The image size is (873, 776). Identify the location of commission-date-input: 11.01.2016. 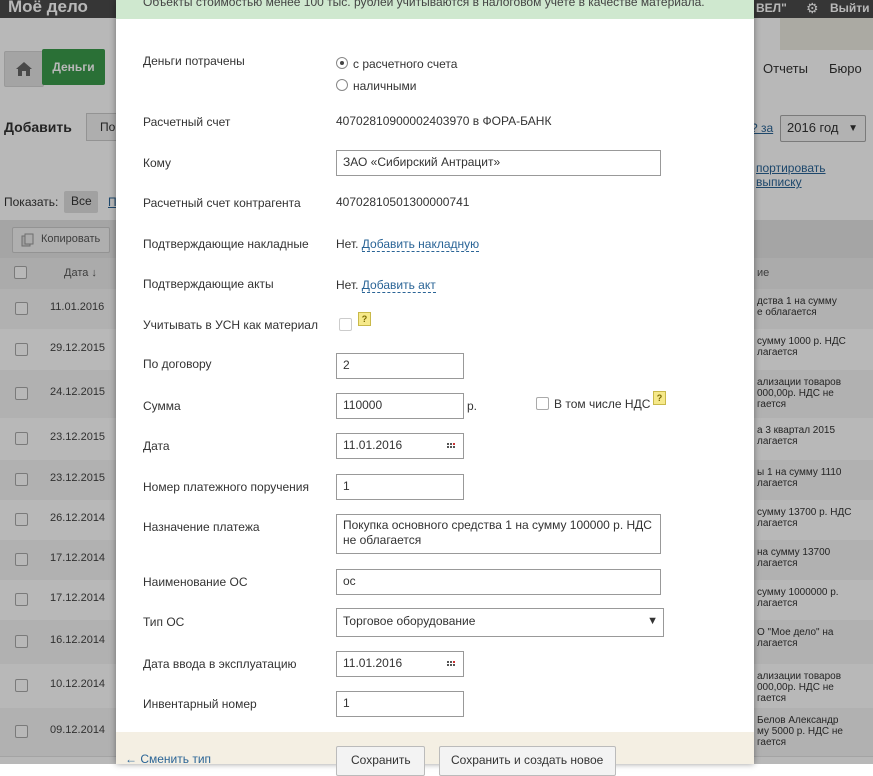
(400, 664).